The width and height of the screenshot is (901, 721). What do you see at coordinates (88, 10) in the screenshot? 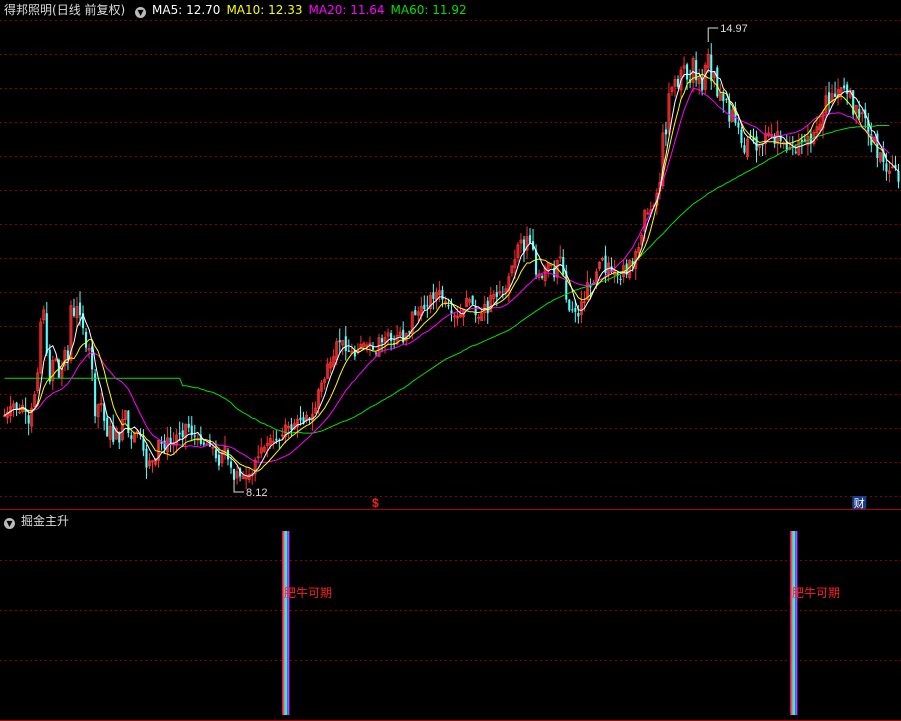
I see `period-label: (日线 前复权)` at bounding box center [88, 10].